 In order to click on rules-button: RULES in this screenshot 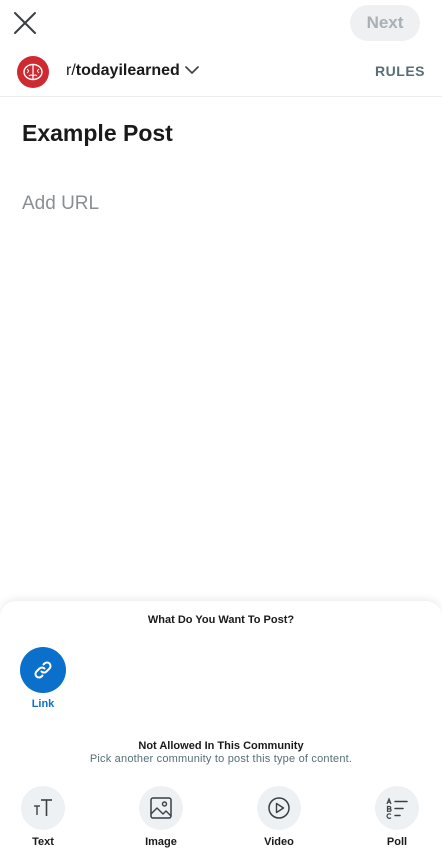, I will do `click(400, 71)`.